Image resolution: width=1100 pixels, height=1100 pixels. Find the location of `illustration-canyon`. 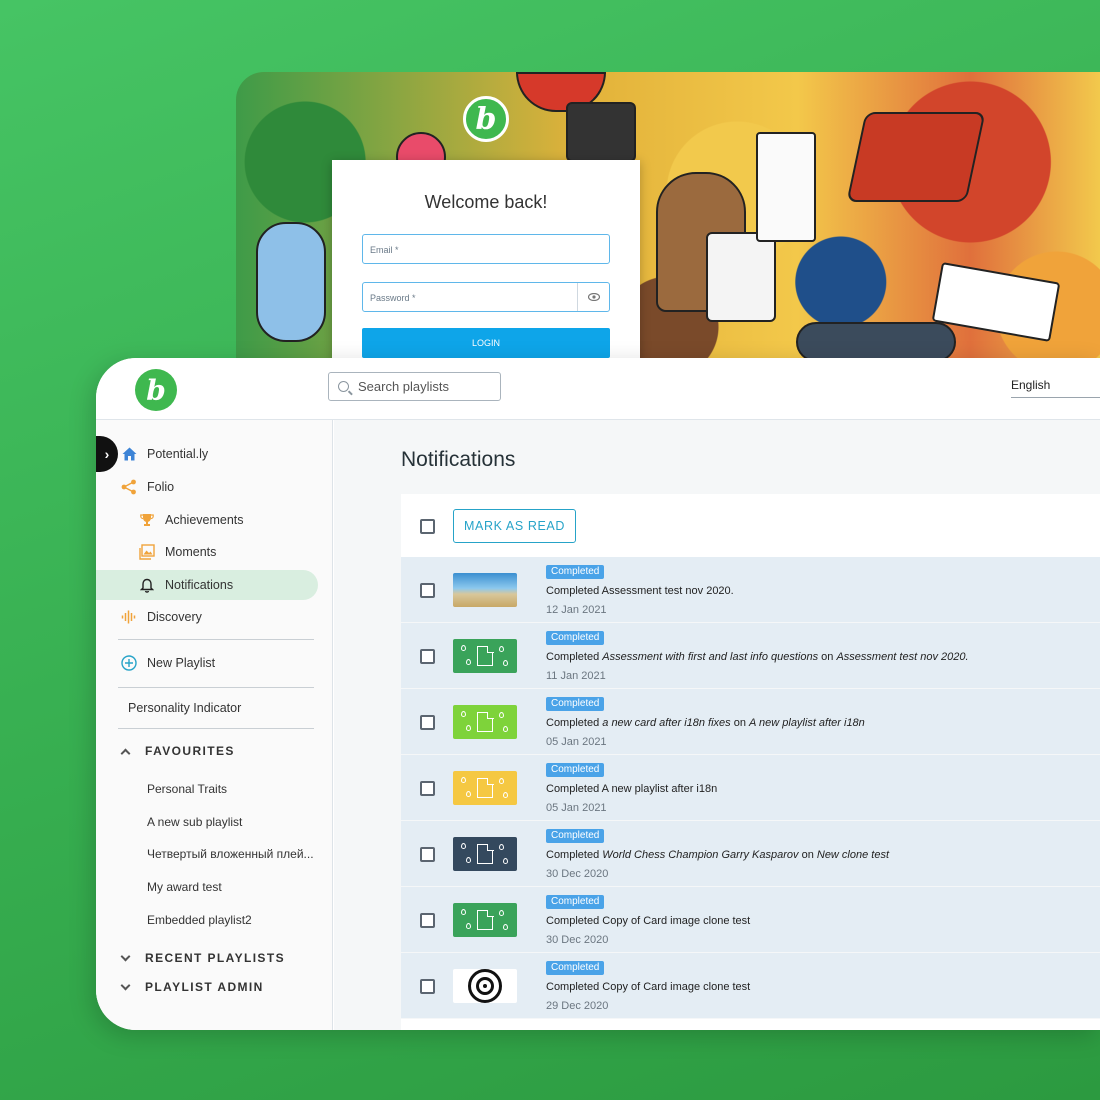

illustration-canyon is located at coordinates (916, 157).